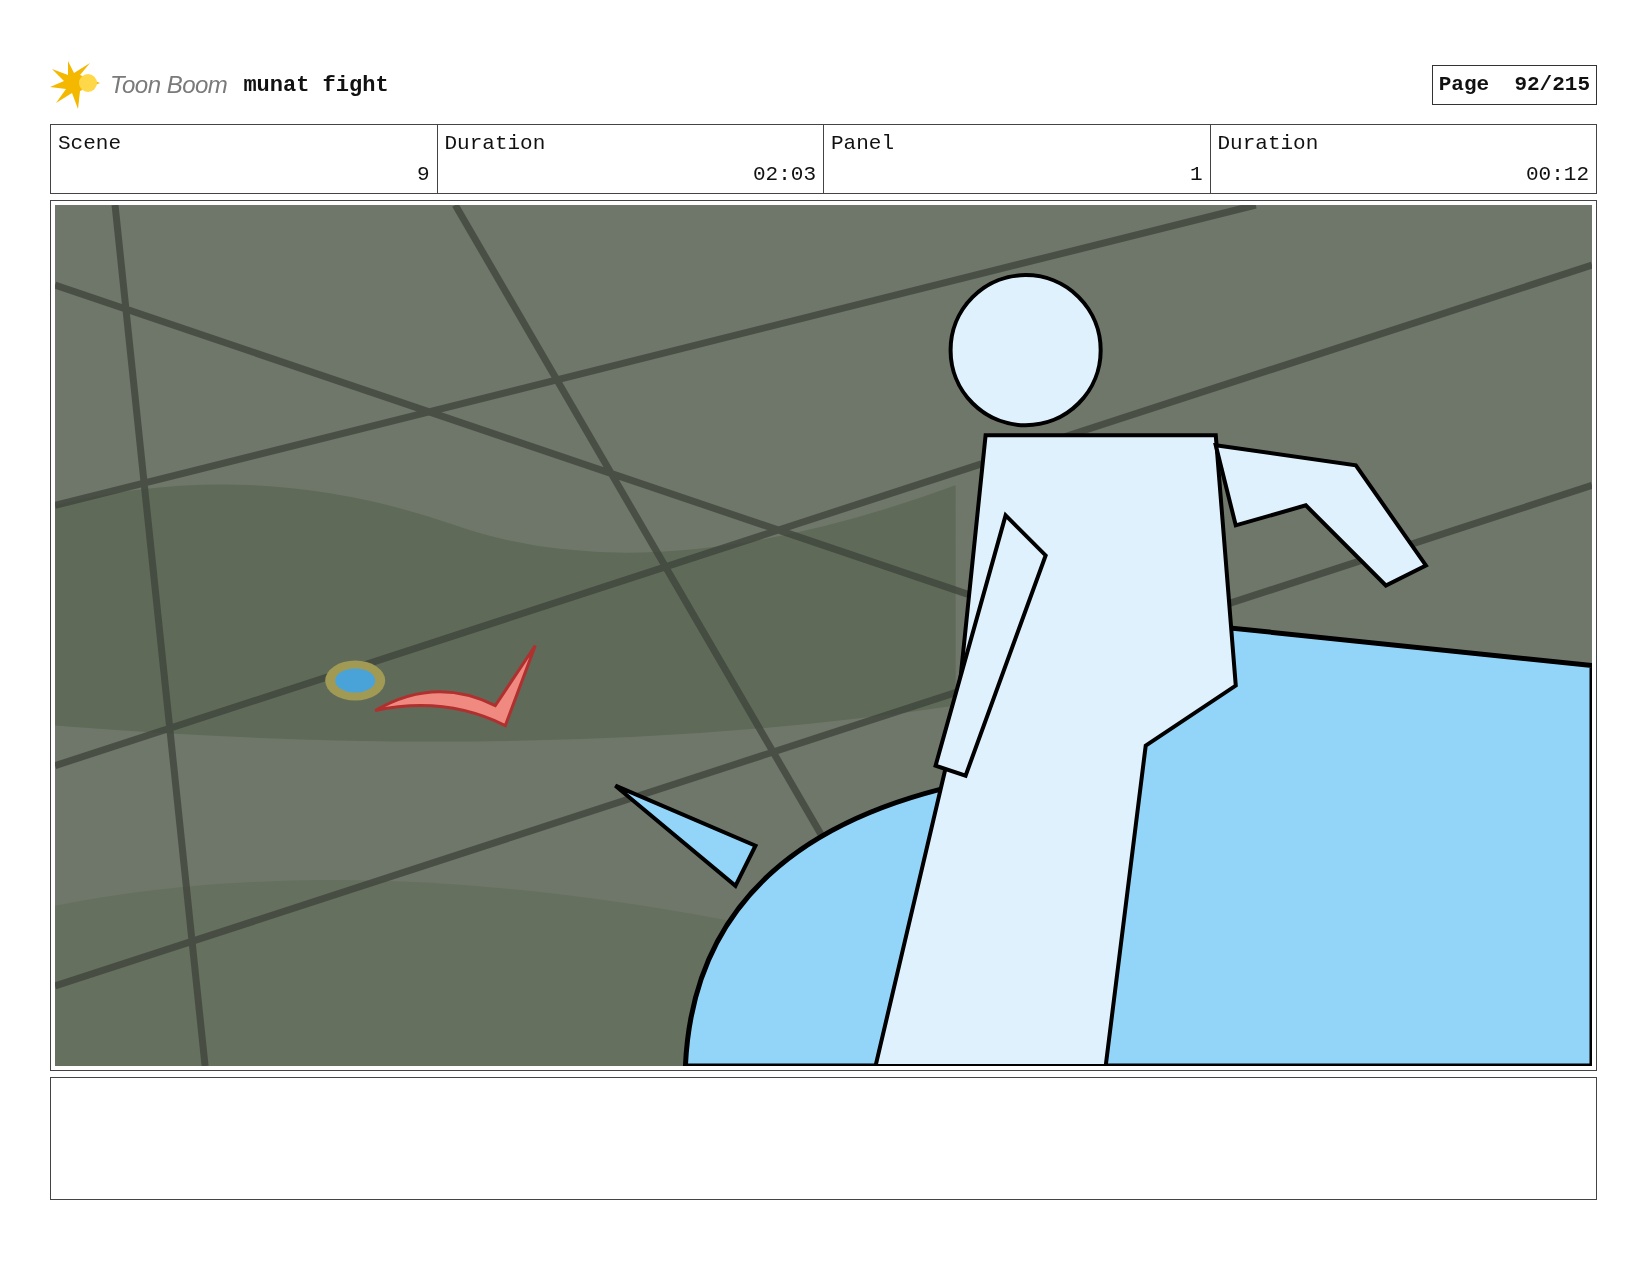  What do you see at coordinates (76, 85) in the screenshot?
I see `starburst-icon` at bounding box center [76, 85].